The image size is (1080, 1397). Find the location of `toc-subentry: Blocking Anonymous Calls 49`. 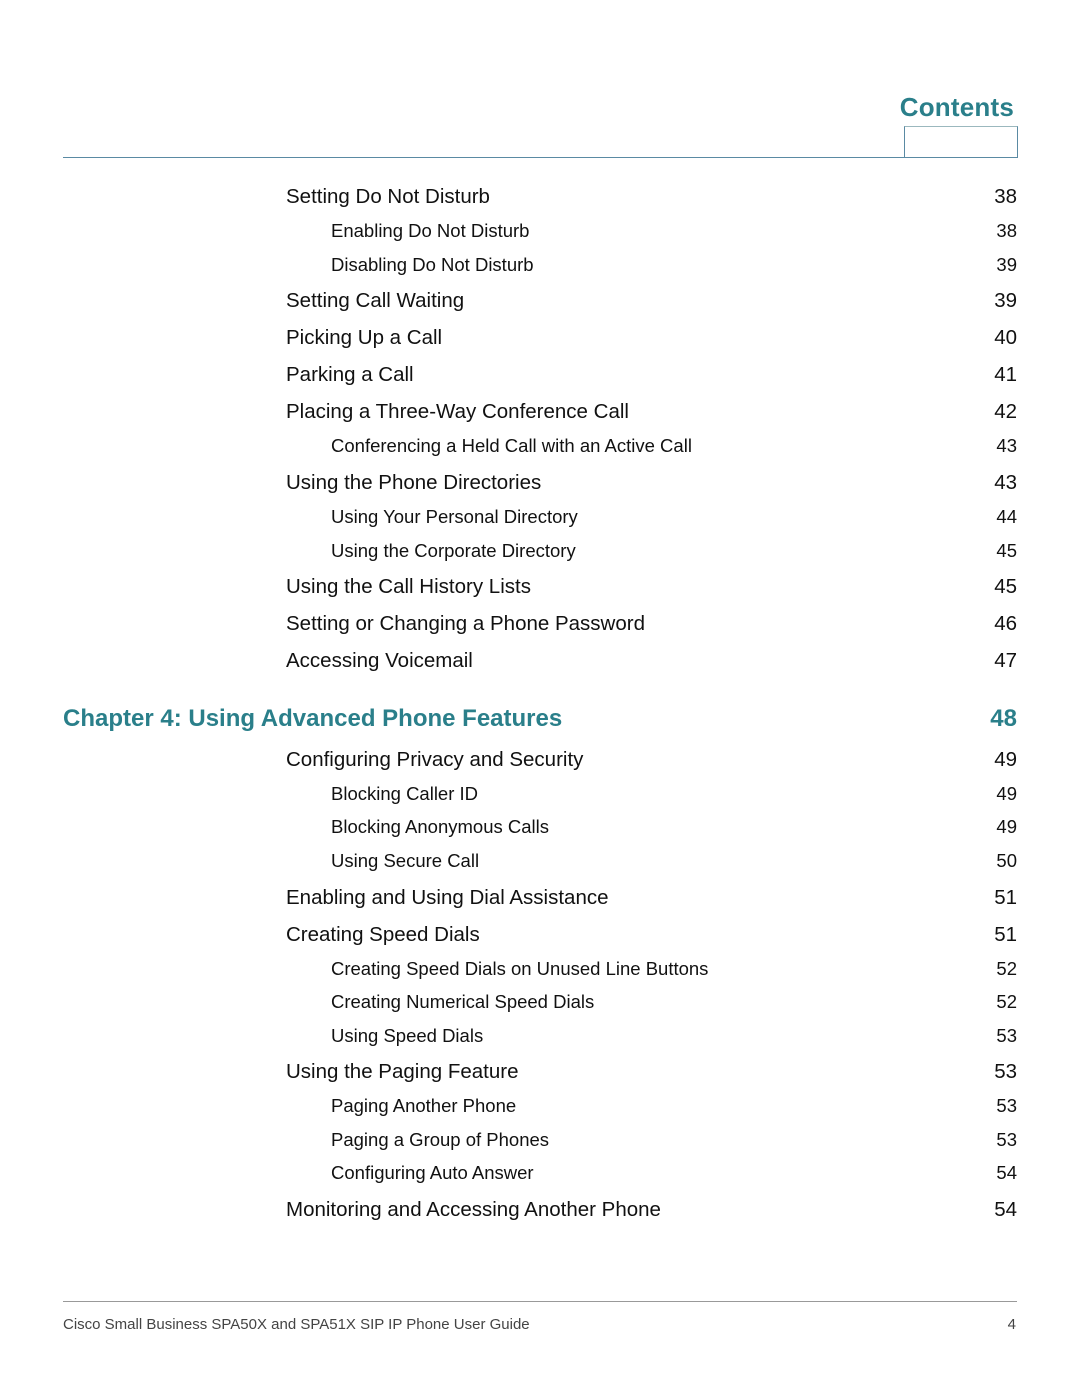

toc-subentry: Blocking Anonymous Calls 49 is located at coordinates (674, 827).